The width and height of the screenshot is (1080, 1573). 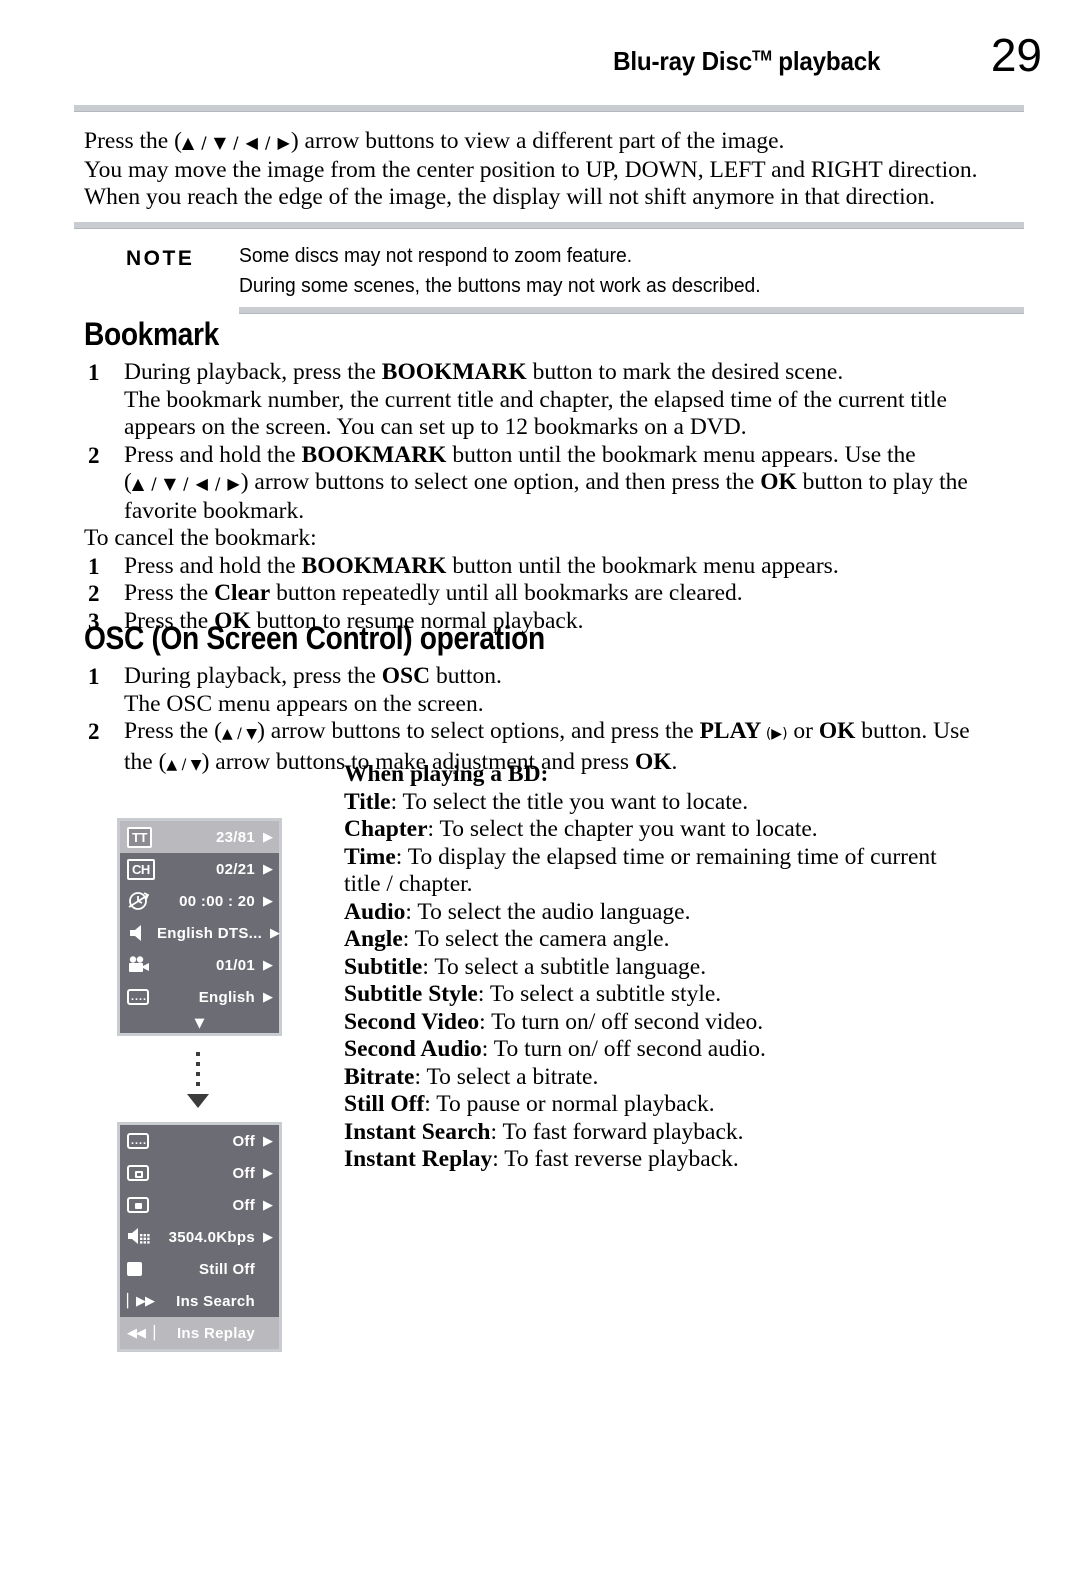 I want to click on bd-list-item-term: Instant Search, so click(x=417, y=1131).